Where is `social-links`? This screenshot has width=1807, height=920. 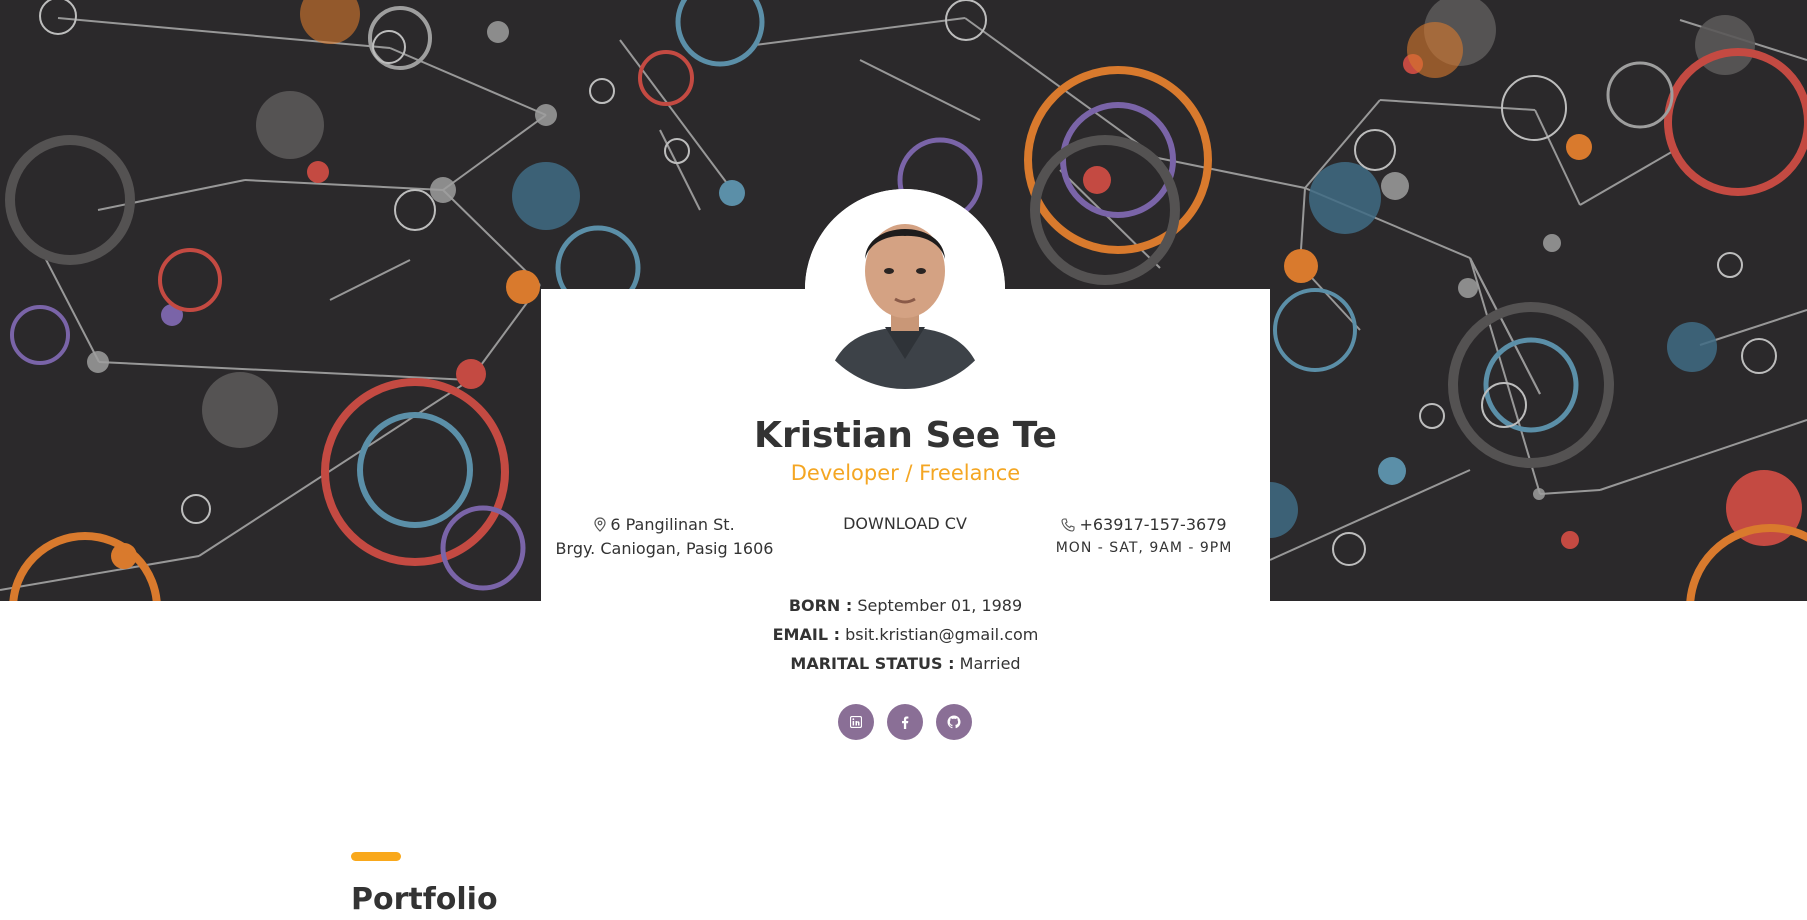
social-links is located at coordinates (905, 722).